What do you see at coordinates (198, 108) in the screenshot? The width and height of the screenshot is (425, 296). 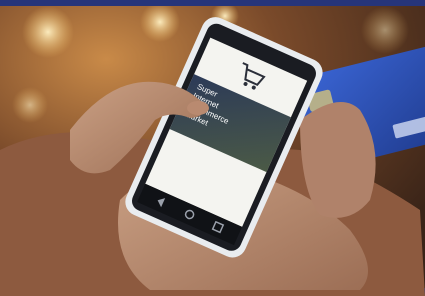 I see `fingertip` at bounding box center [198, 108].